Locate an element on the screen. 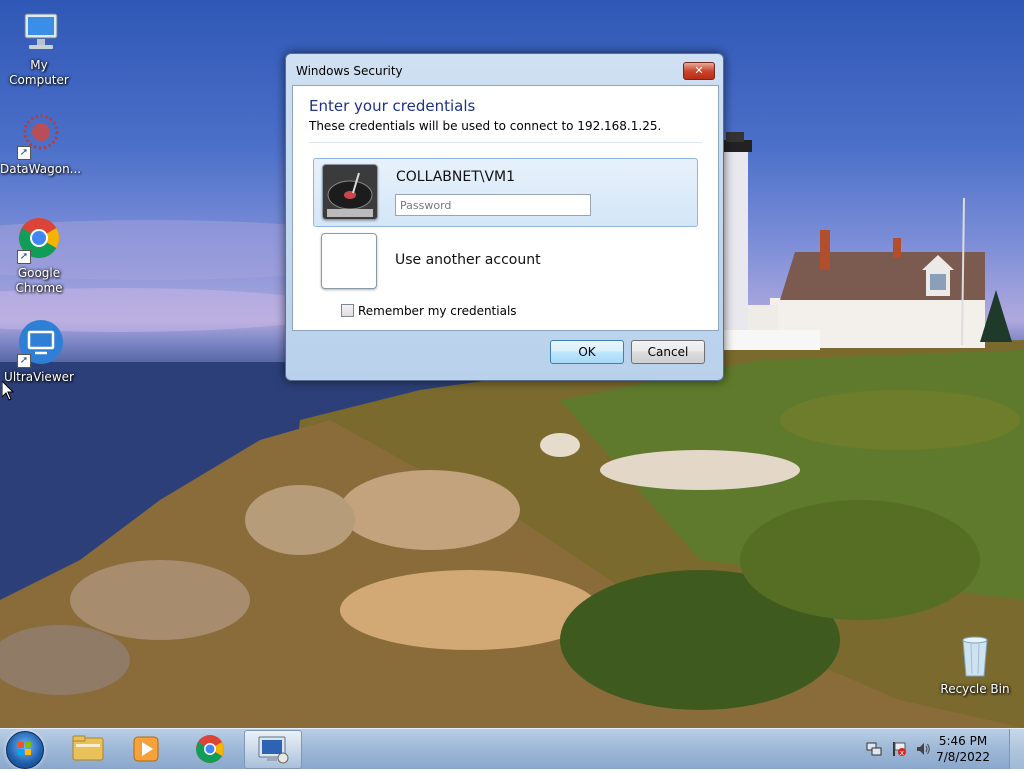 The width and height of the screenshot is (1024, 772). password-input is located at coordinates (493, 205).